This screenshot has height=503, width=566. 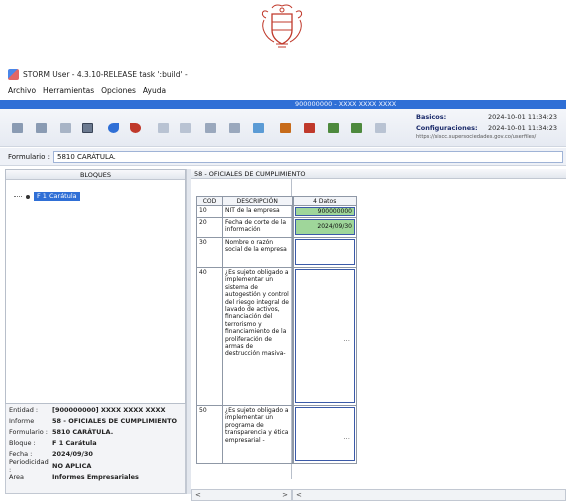 I want to click on attachment-icon, so click(x=380, y=128).